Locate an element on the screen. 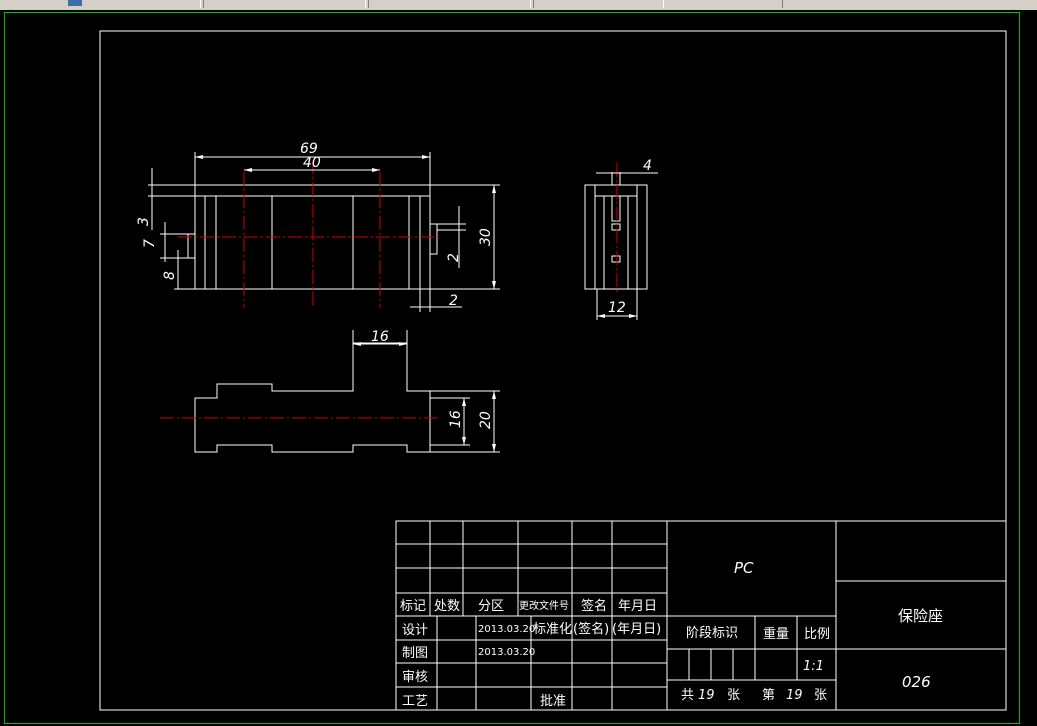  tb-design-date: 2013.03.20 is located at coordinates (506, 629).